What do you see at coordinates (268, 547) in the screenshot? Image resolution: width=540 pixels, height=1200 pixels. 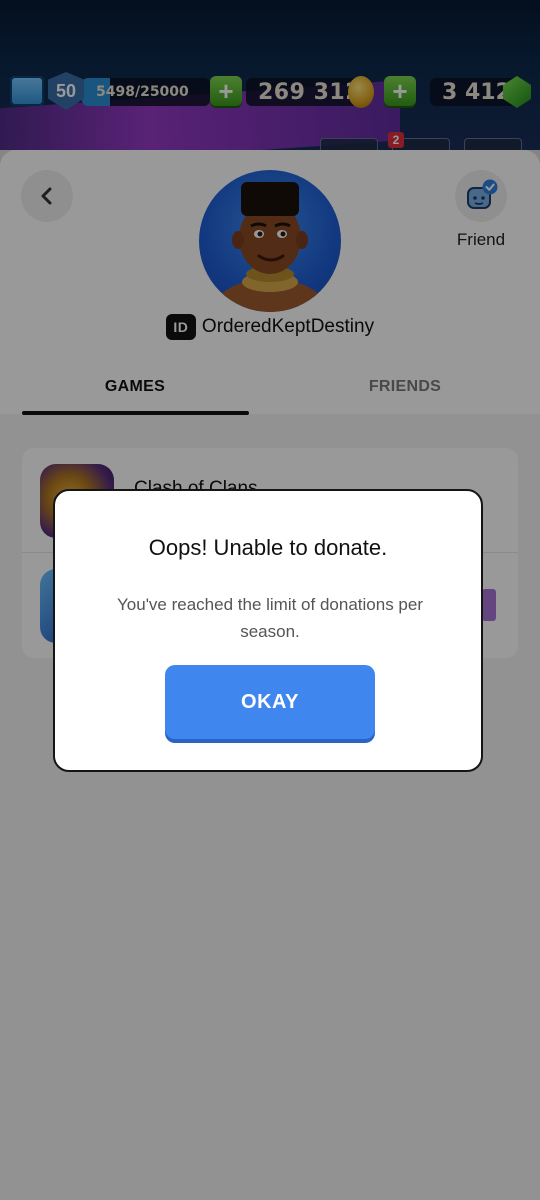 I see `dialog-title: Oops! Unable to donate.` at bounding box center [268, 547].